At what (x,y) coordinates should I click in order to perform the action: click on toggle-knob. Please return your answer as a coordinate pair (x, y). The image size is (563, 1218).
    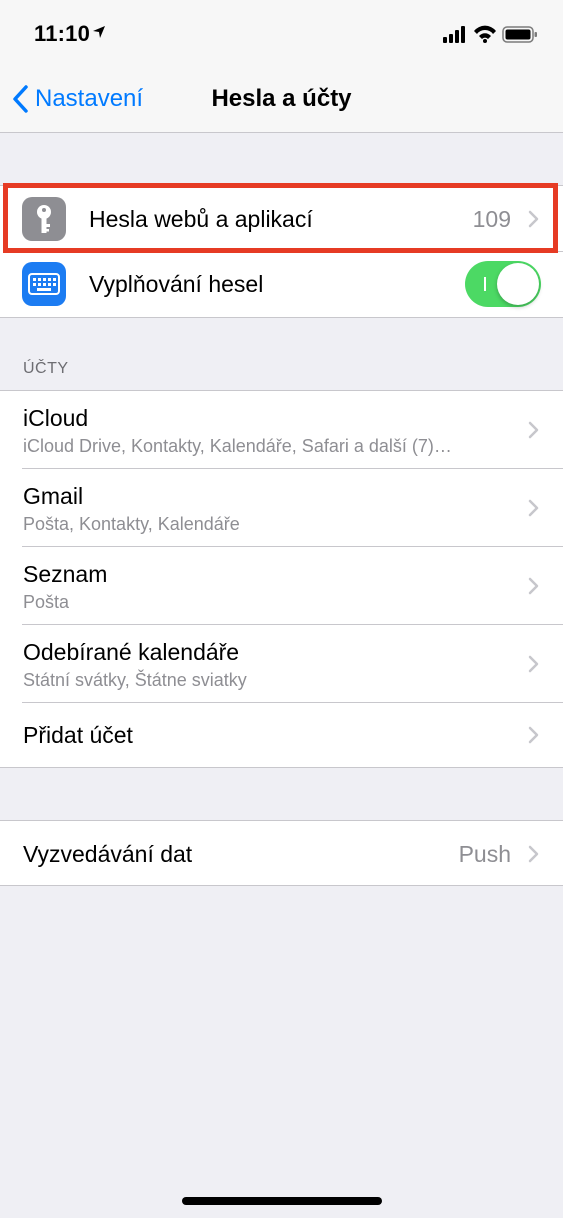
    Looking at the image, I should click on (518, 284).